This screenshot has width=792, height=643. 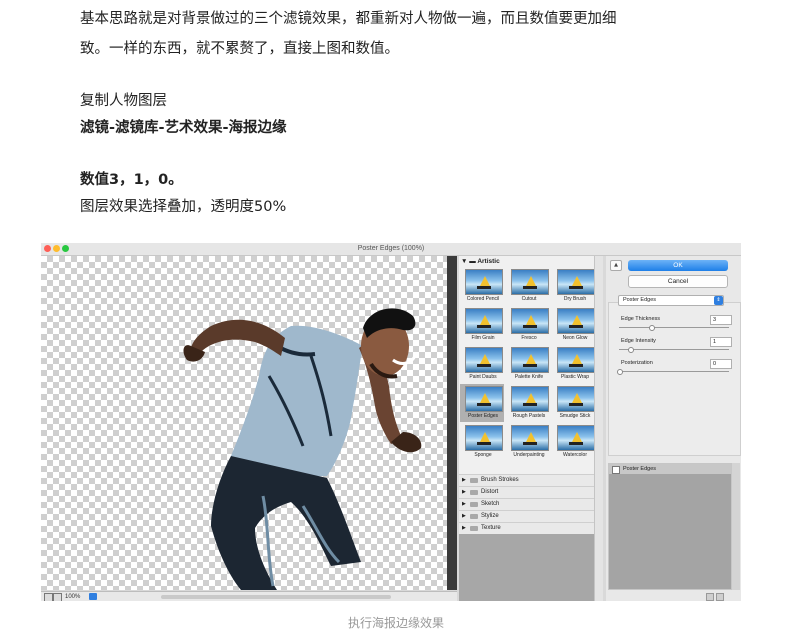 I want to click on filter-label: Neon Glow, so click(x=575, y=338).